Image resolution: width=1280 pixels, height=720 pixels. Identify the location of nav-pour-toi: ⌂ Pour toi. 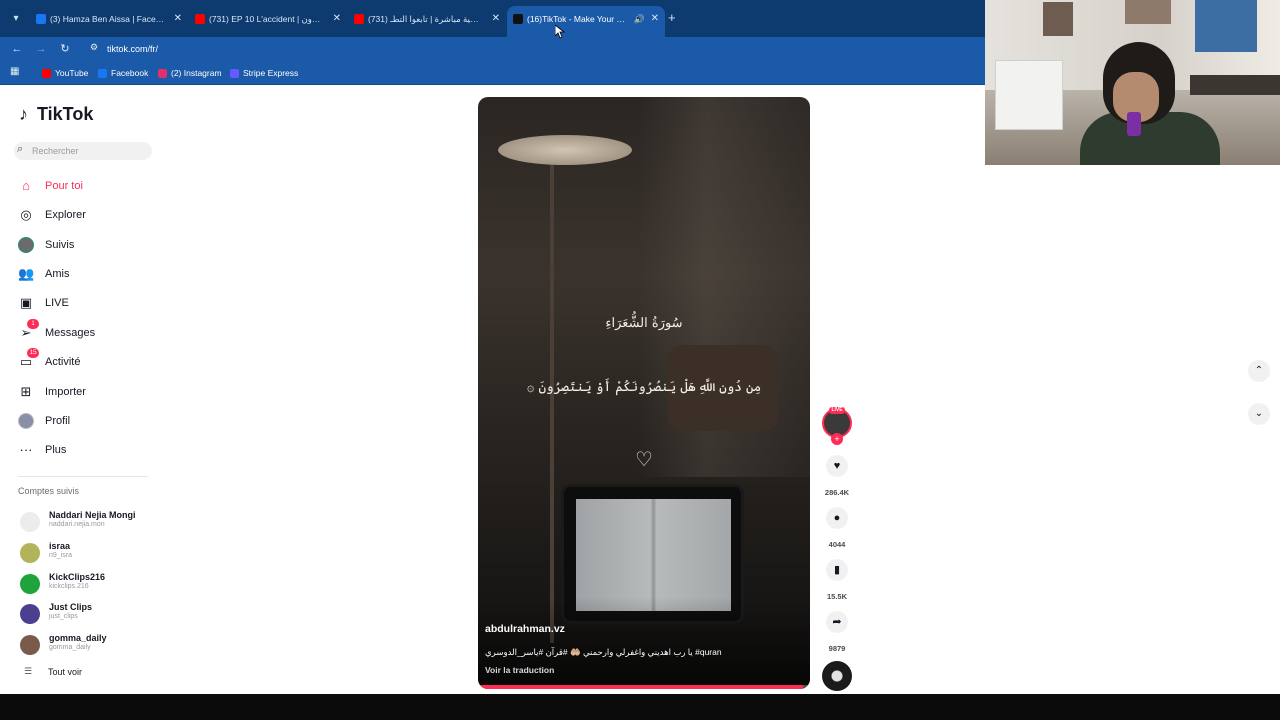
(88, 186).